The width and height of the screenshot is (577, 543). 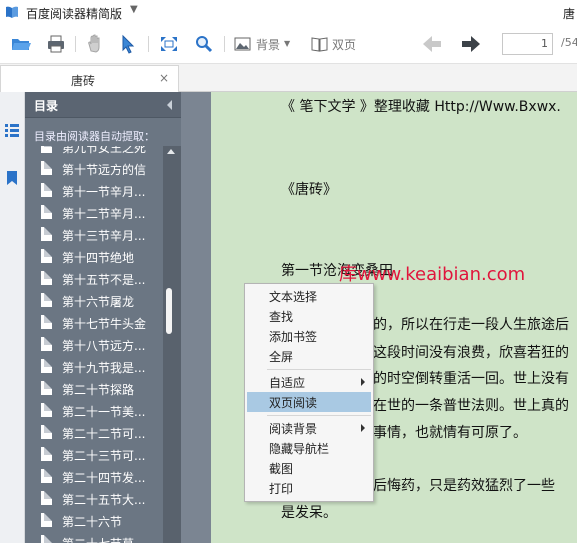 I want to click on menu-item-print: 打印, so click(x=309, y=488).